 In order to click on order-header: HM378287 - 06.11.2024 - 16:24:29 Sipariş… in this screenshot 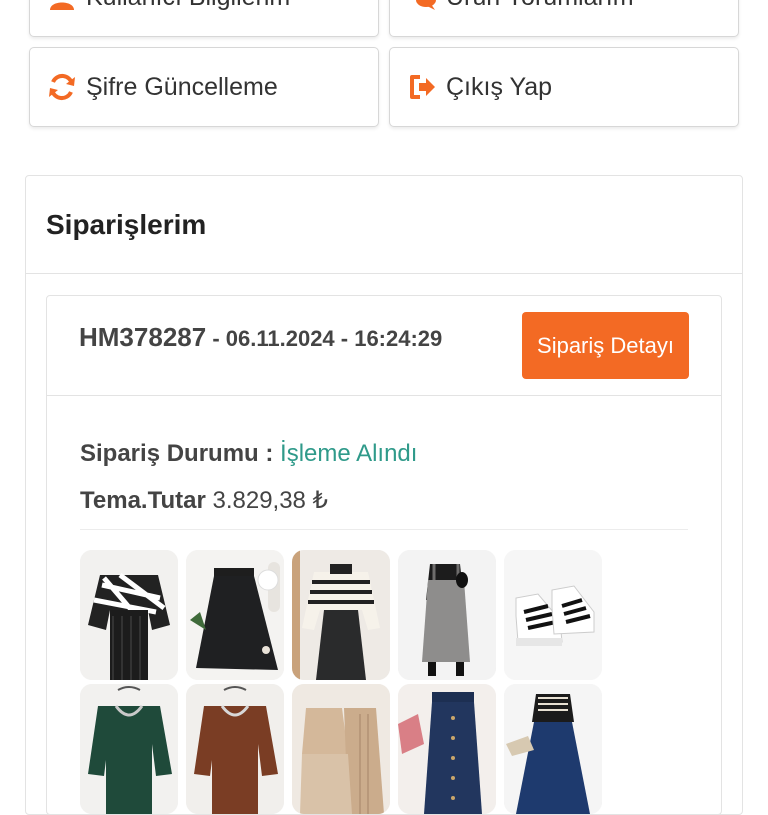, I will do `click(384, 346)`.